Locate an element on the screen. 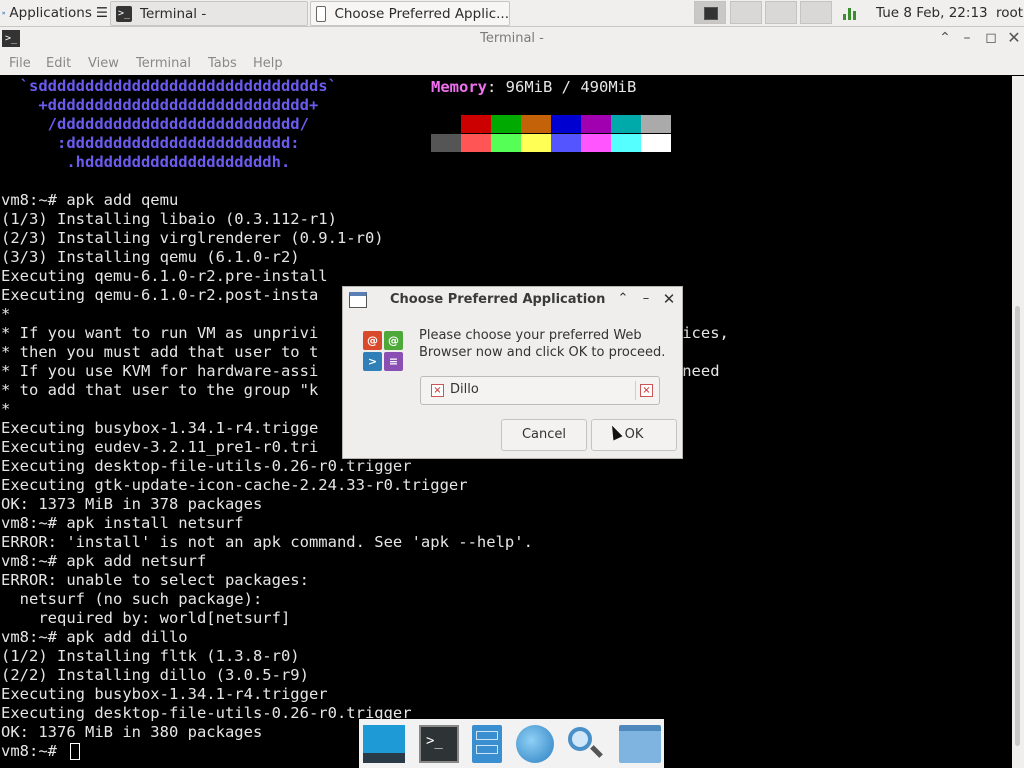  selected-browser: Dillo is located at coordinates (464, 389).